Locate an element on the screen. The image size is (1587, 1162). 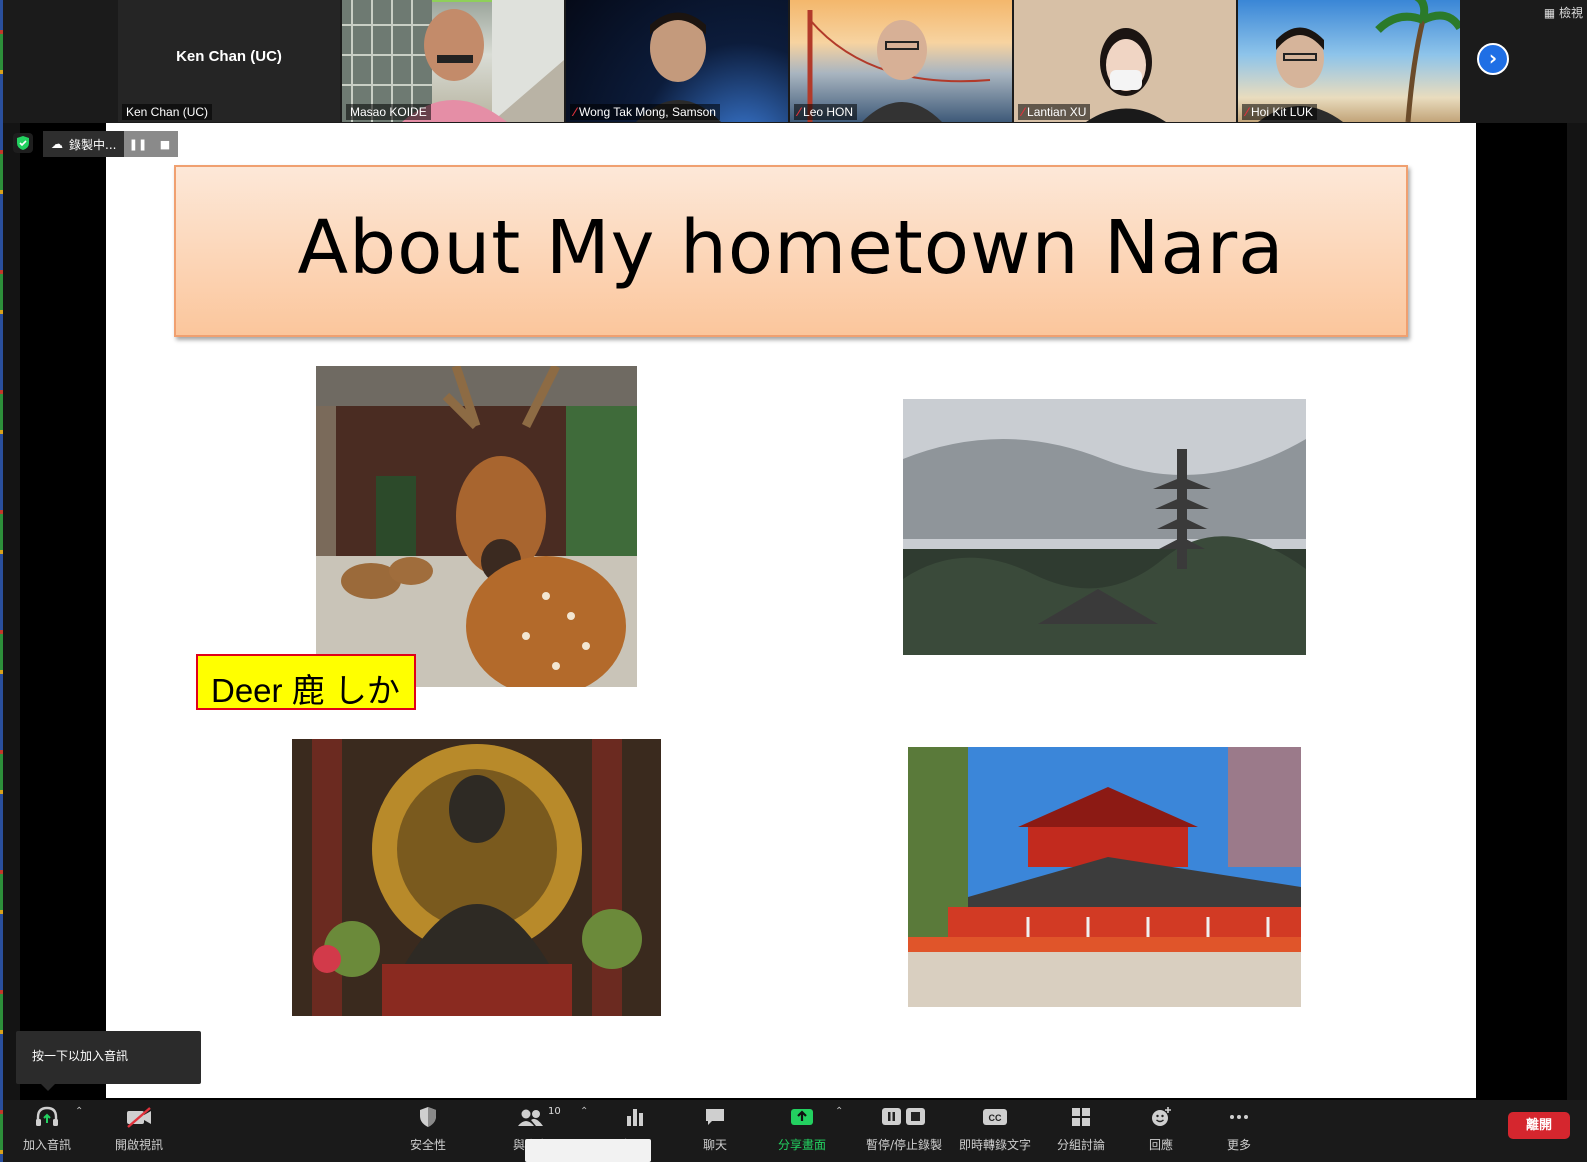
participants-count: 10 is located at coordinates (554, 1111).